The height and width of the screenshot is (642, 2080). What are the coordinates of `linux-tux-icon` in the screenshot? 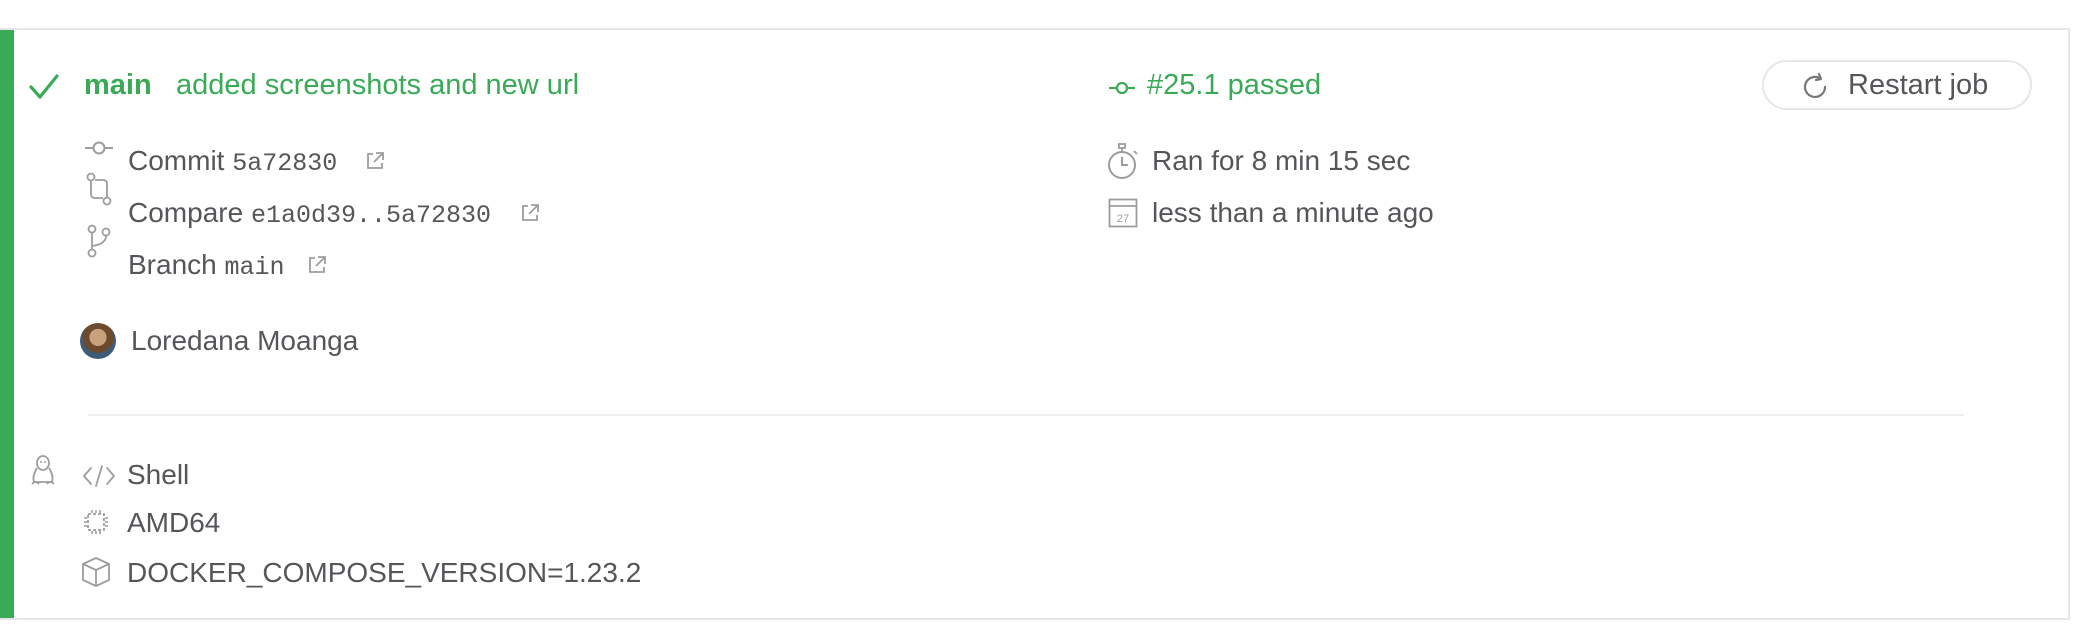 It's located at (43, 471).